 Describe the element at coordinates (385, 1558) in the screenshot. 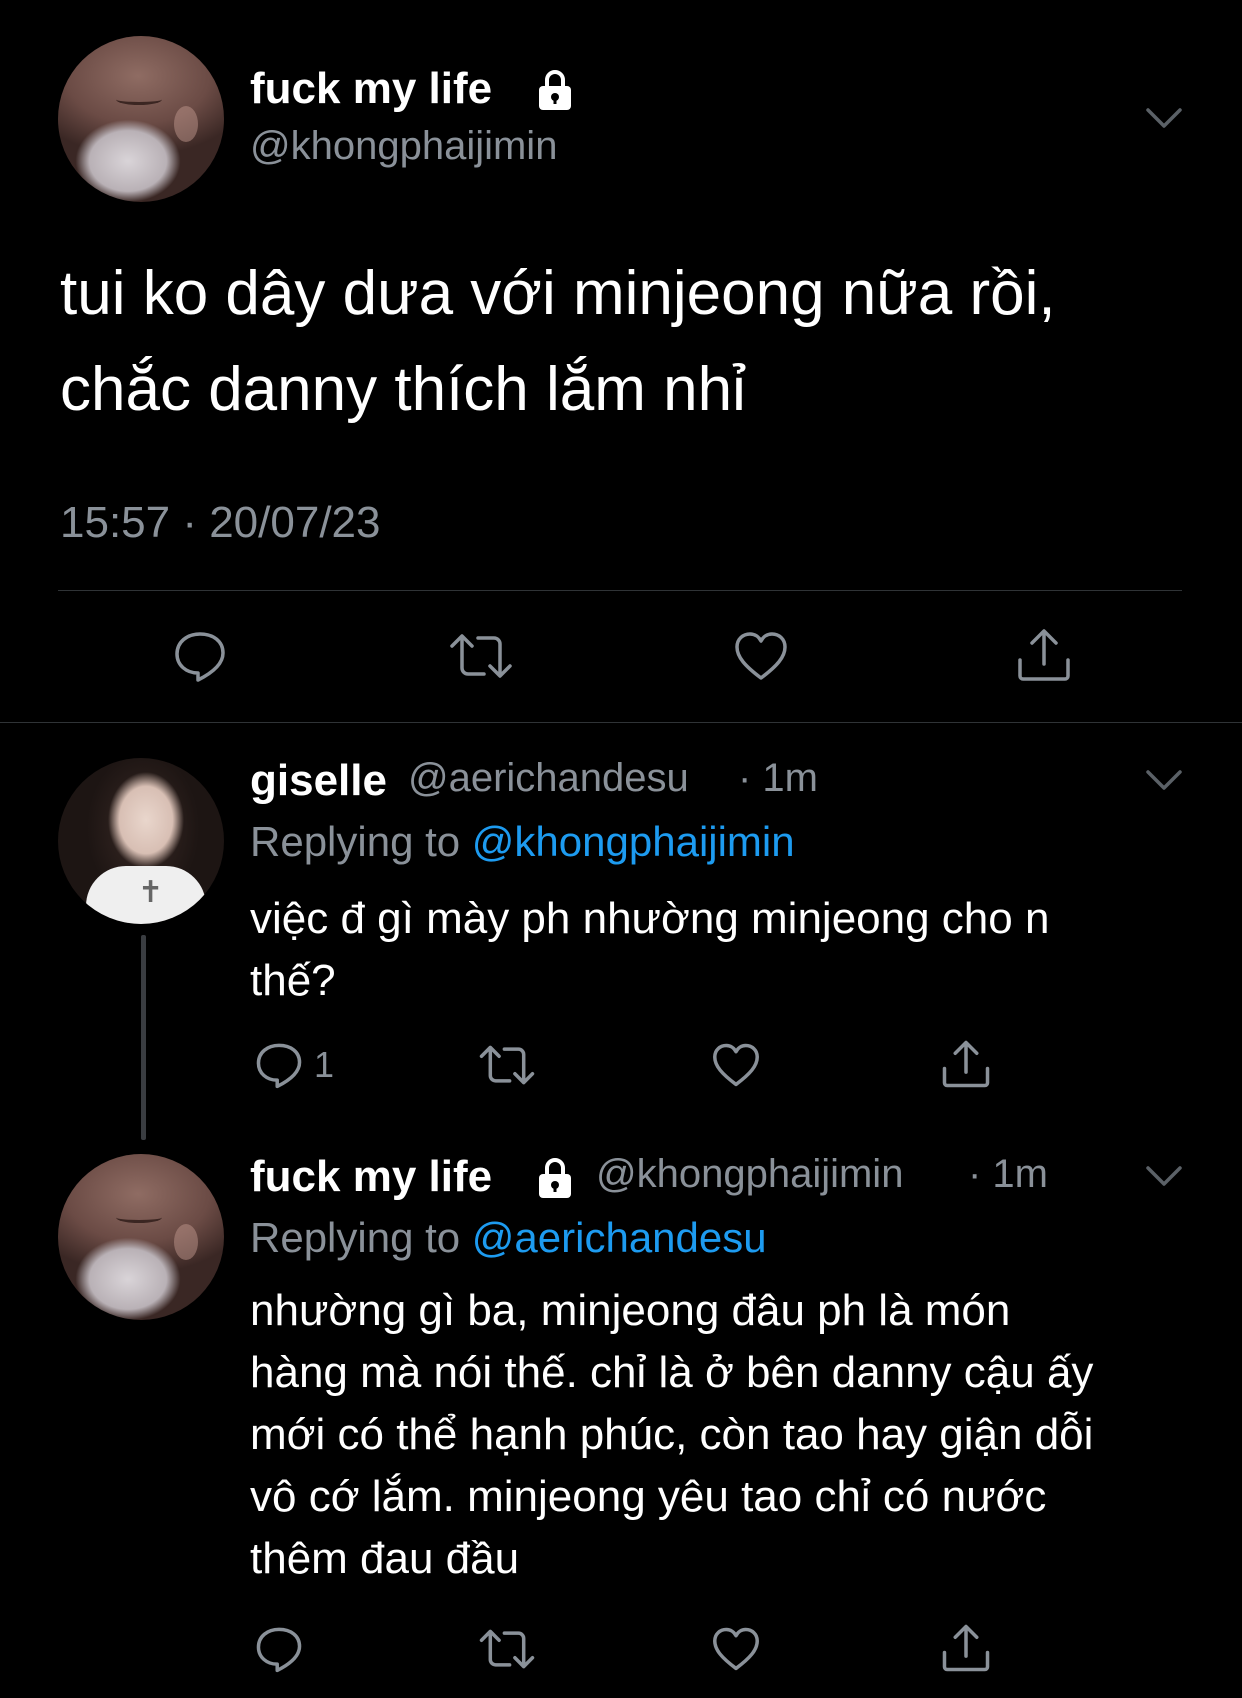

I see `reply-text-line: thêm đau đầu` at that location.